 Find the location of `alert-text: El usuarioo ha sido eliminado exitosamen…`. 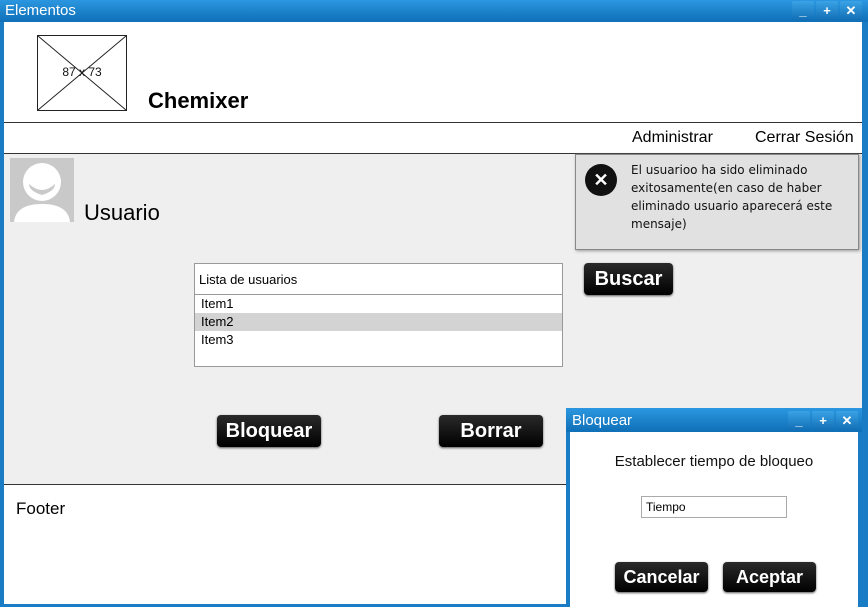

alert-text: El usuarioo ha sido eliminado exitosamen… is located at coordinates (732, 197).